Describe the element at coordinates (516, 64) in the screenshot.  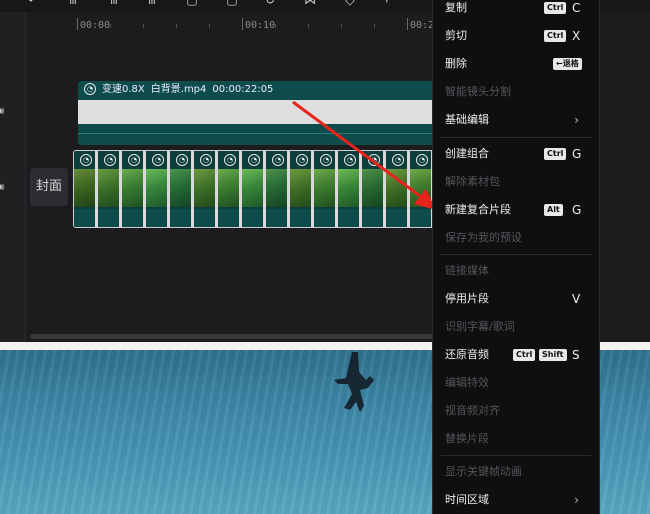
I see `menu-item: 删除 ←退格` at that location.